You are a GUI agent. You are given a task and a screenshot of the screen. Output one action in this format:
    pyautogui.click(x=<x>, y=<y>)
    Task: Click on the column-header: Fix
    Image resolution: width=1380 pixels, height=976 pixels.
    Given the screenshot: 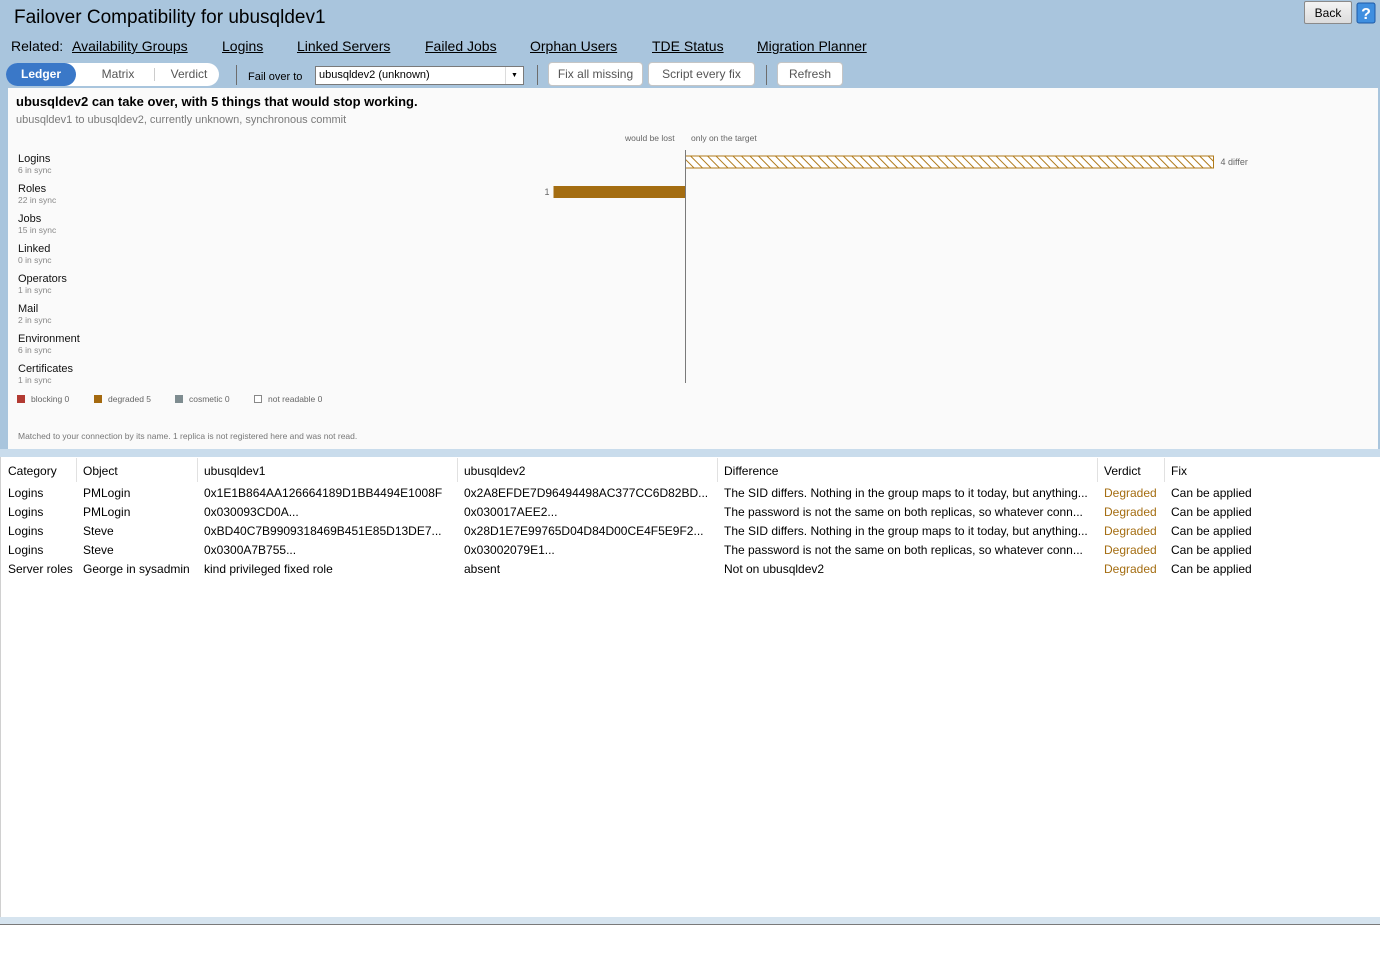 What is the action you would take?
    pyautogui.click(x=1179, y=471)
    